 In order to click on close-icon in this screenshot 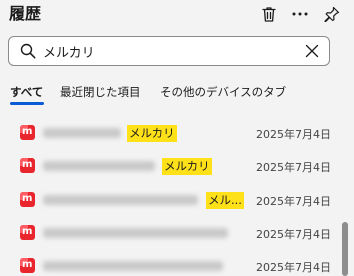, I will do `click(312, 51)`.